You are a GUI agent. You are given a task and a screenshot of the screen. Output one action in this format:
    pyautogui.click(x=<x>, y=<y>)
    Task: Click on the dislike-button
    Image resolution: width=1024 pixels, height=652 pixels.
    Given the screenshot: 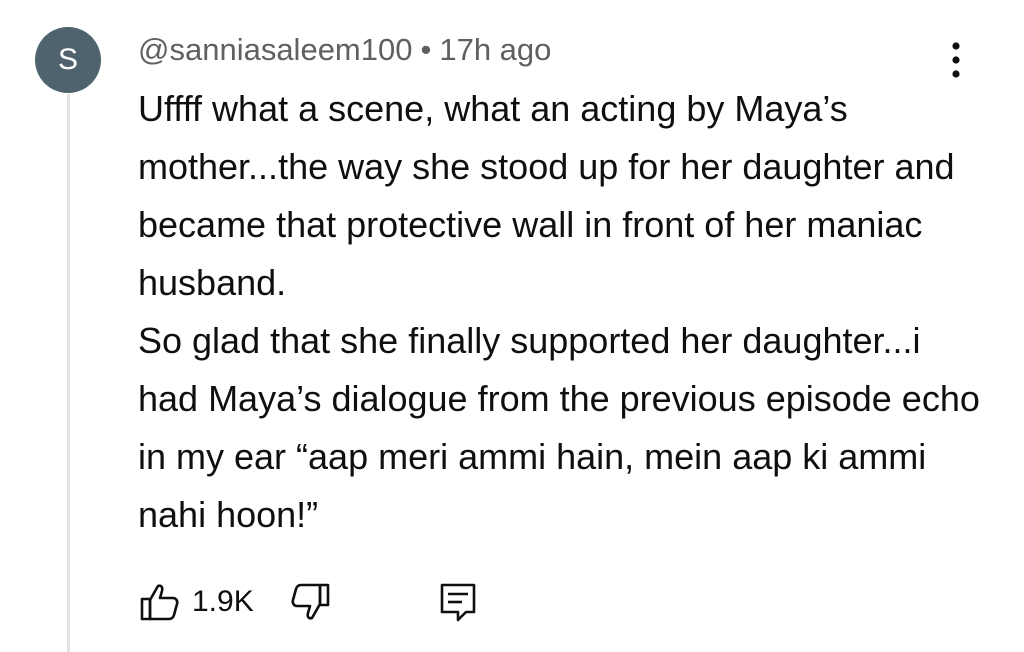 What is the action you would take?
    pyautogui.click(x=310, y=602)
    